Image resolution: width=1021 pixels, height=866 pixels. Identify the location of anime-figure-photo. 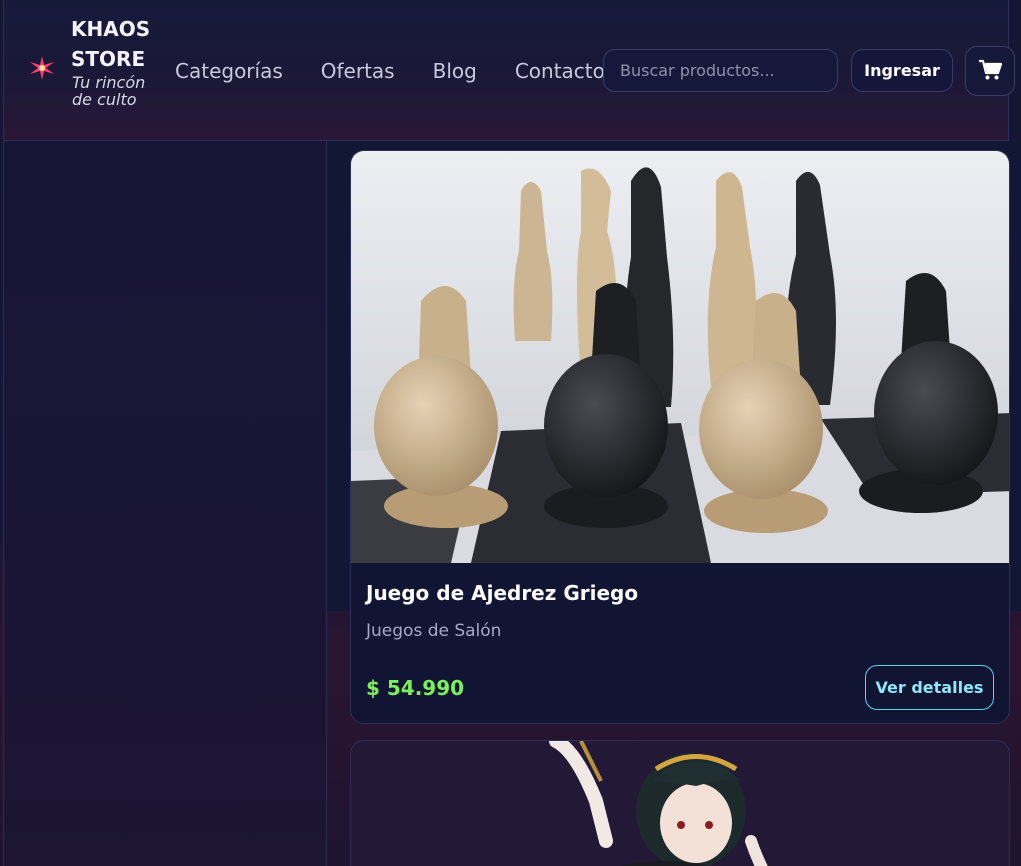
(680, 803).